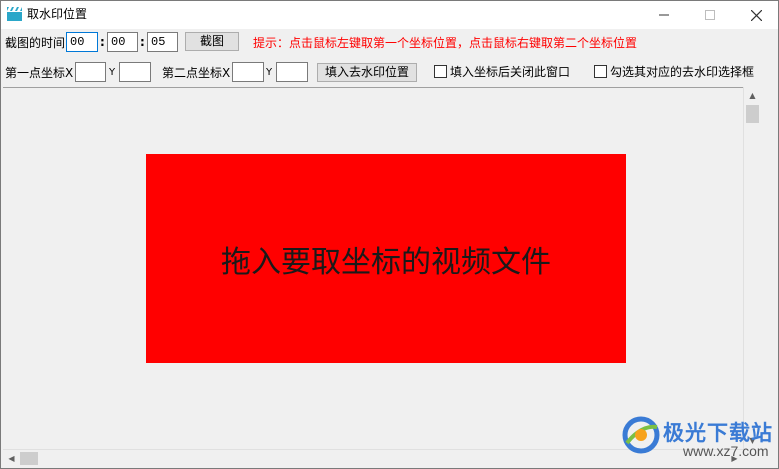 The width and height of the screenshot is (779, 469). I want to click on close-icon, so click(756, 15).